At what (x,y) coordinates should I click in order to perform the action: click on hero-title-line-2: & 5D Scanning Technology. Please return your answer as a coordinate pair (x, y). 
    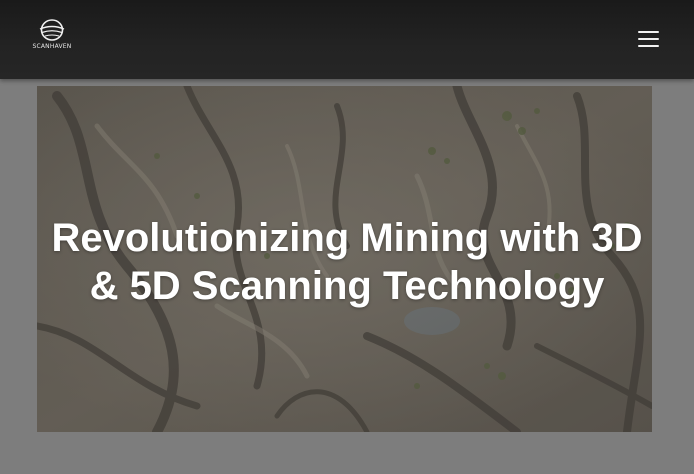
    Looking at the image, I should click on (347, 286).